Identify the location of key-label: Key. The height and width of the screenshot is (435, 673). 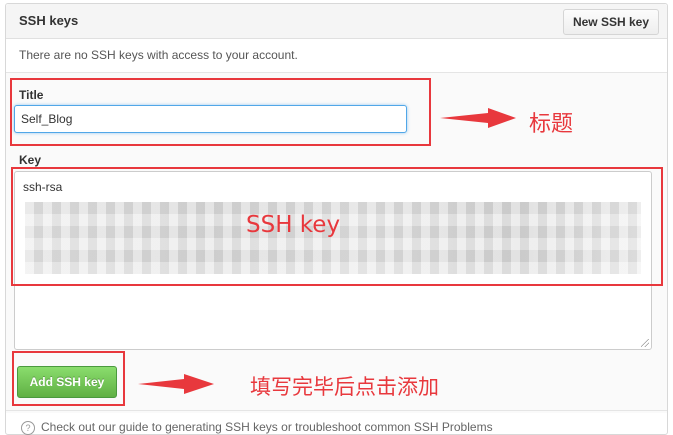
(30, 160).